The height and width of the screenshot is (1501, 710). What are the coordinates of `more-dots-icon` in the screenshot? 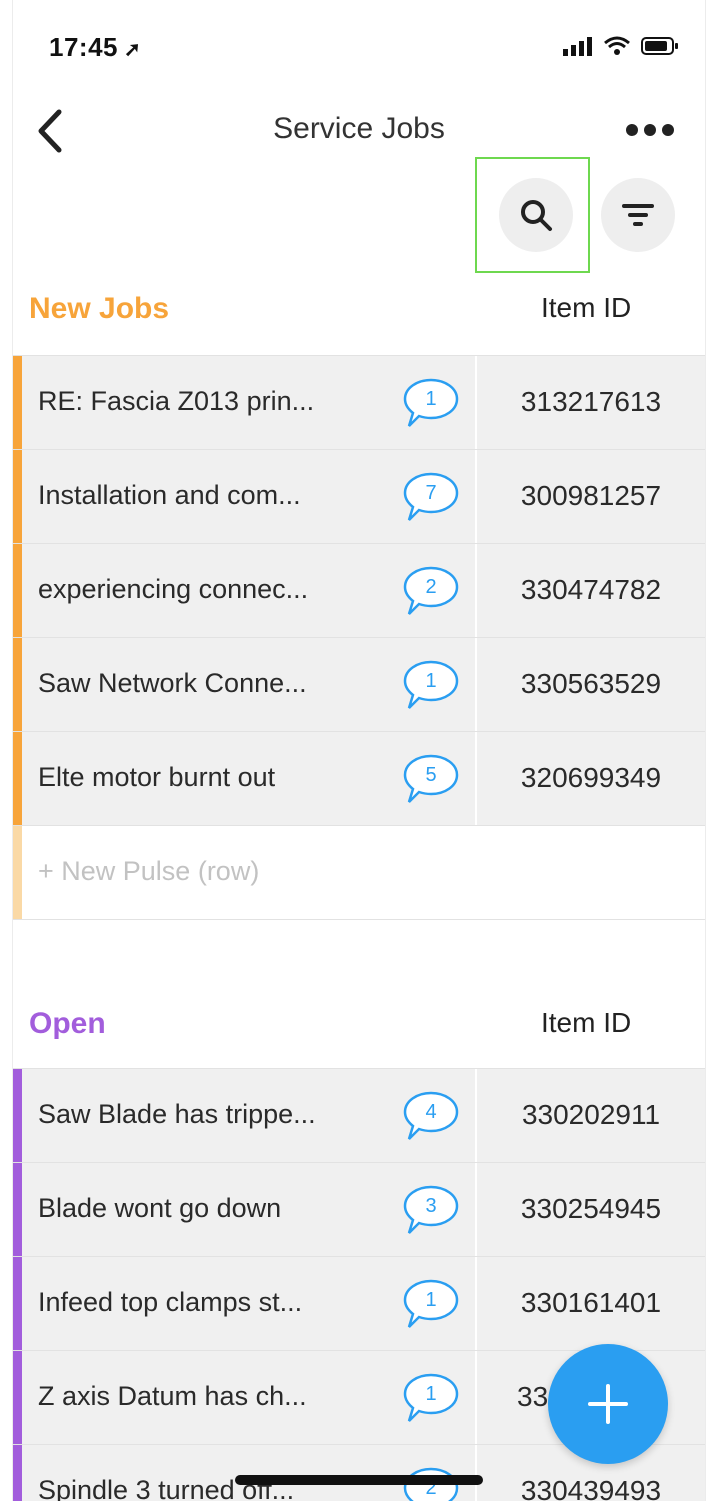 It's located at (650, 130).